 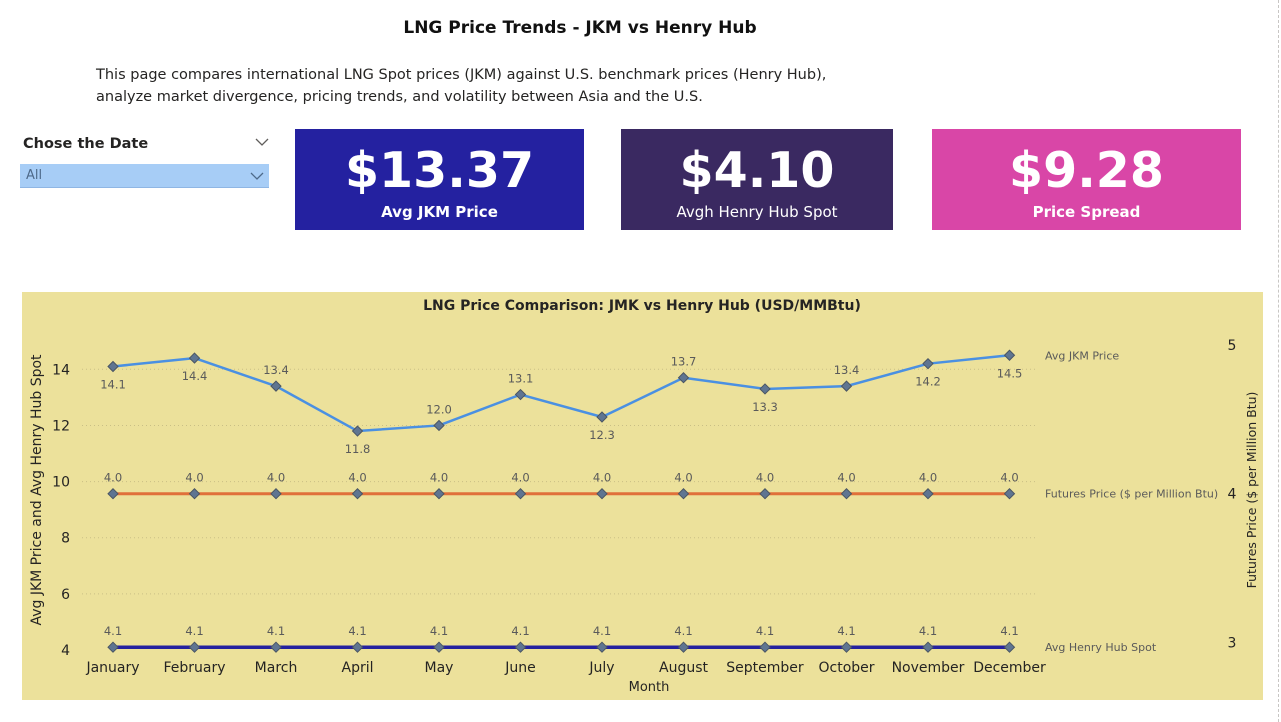 What do you see at coordinates (1086, 212) in the screenshot?
I see `card-label: Price Spread` at bounding box center [1086, 212].